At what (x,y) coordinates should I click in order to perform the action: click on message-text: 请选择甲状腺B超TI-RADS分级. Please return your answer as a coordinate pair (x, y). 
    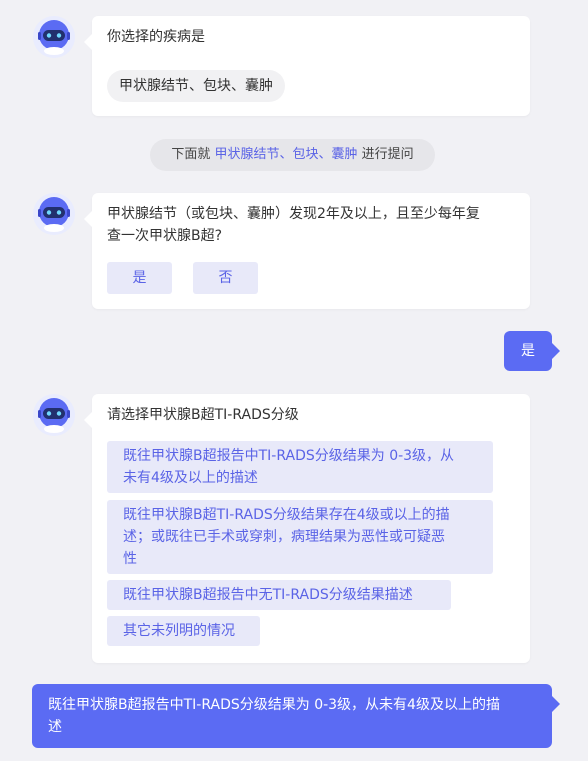
    Looking at the image, I should click on (203, 415).